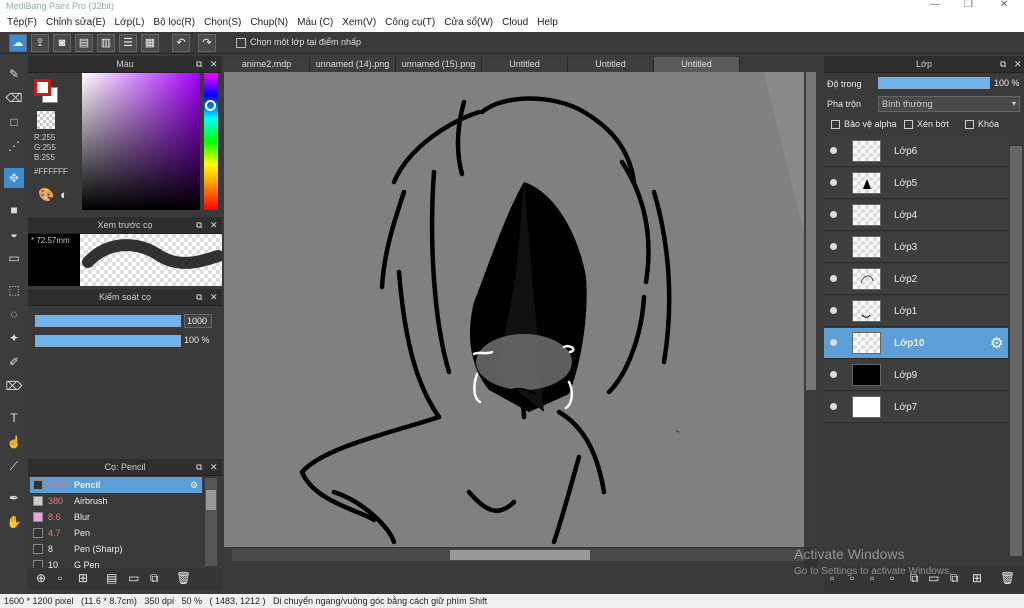 This screenshot has height=608, width=1024. What do you see at coordinates (14, 258) in the screenshot?
I see `gradient-tool-icon: ▭` at bounding box center [14, 258].